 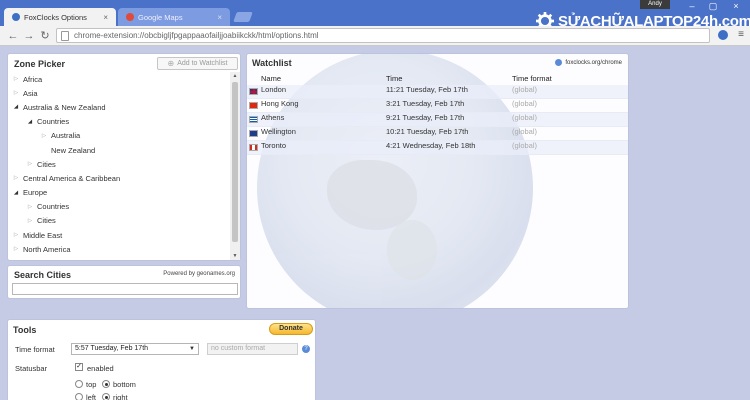 What do you see at coordinates (79, 384) in the screenshot?
I see `top-radio` at bounding box center [79, 384].